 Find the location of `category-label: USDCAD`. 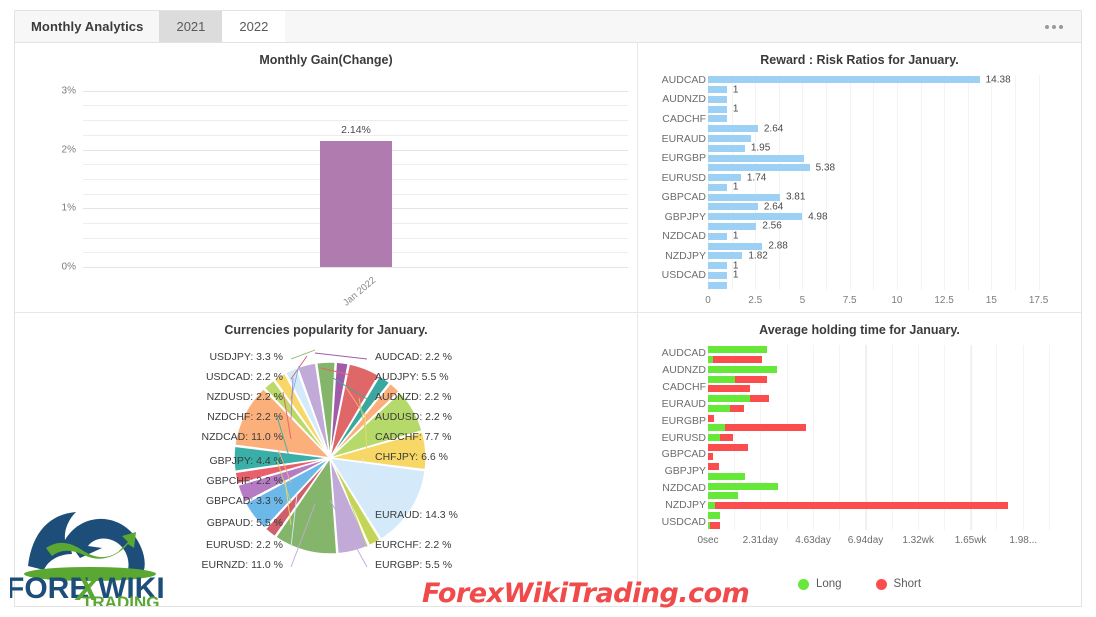

category-label: USDCAD is located at coordinates (683, 521).